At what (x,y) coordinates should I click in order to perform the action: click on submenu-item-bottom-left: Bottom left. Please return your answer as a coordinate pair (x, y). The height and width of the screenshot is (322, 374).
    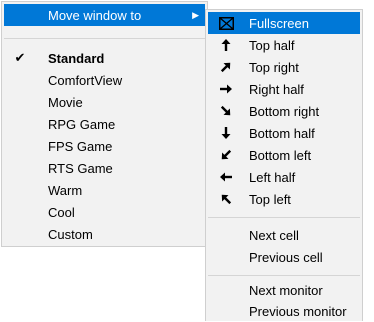
    Looking at the image, I should click on (284, 155).